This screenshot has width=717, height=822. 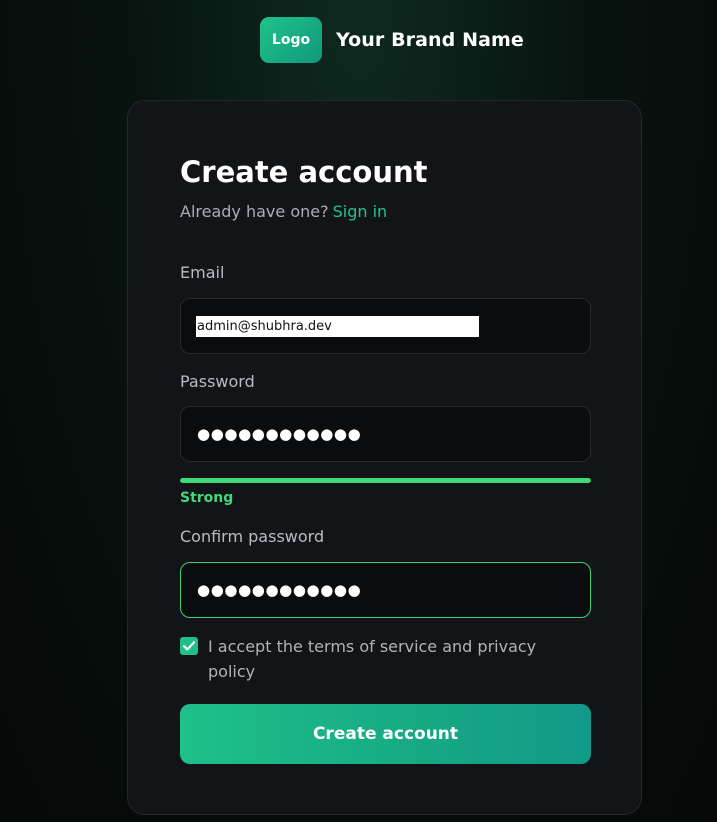 I want to click on check-icon, so click(x=189, y=646).